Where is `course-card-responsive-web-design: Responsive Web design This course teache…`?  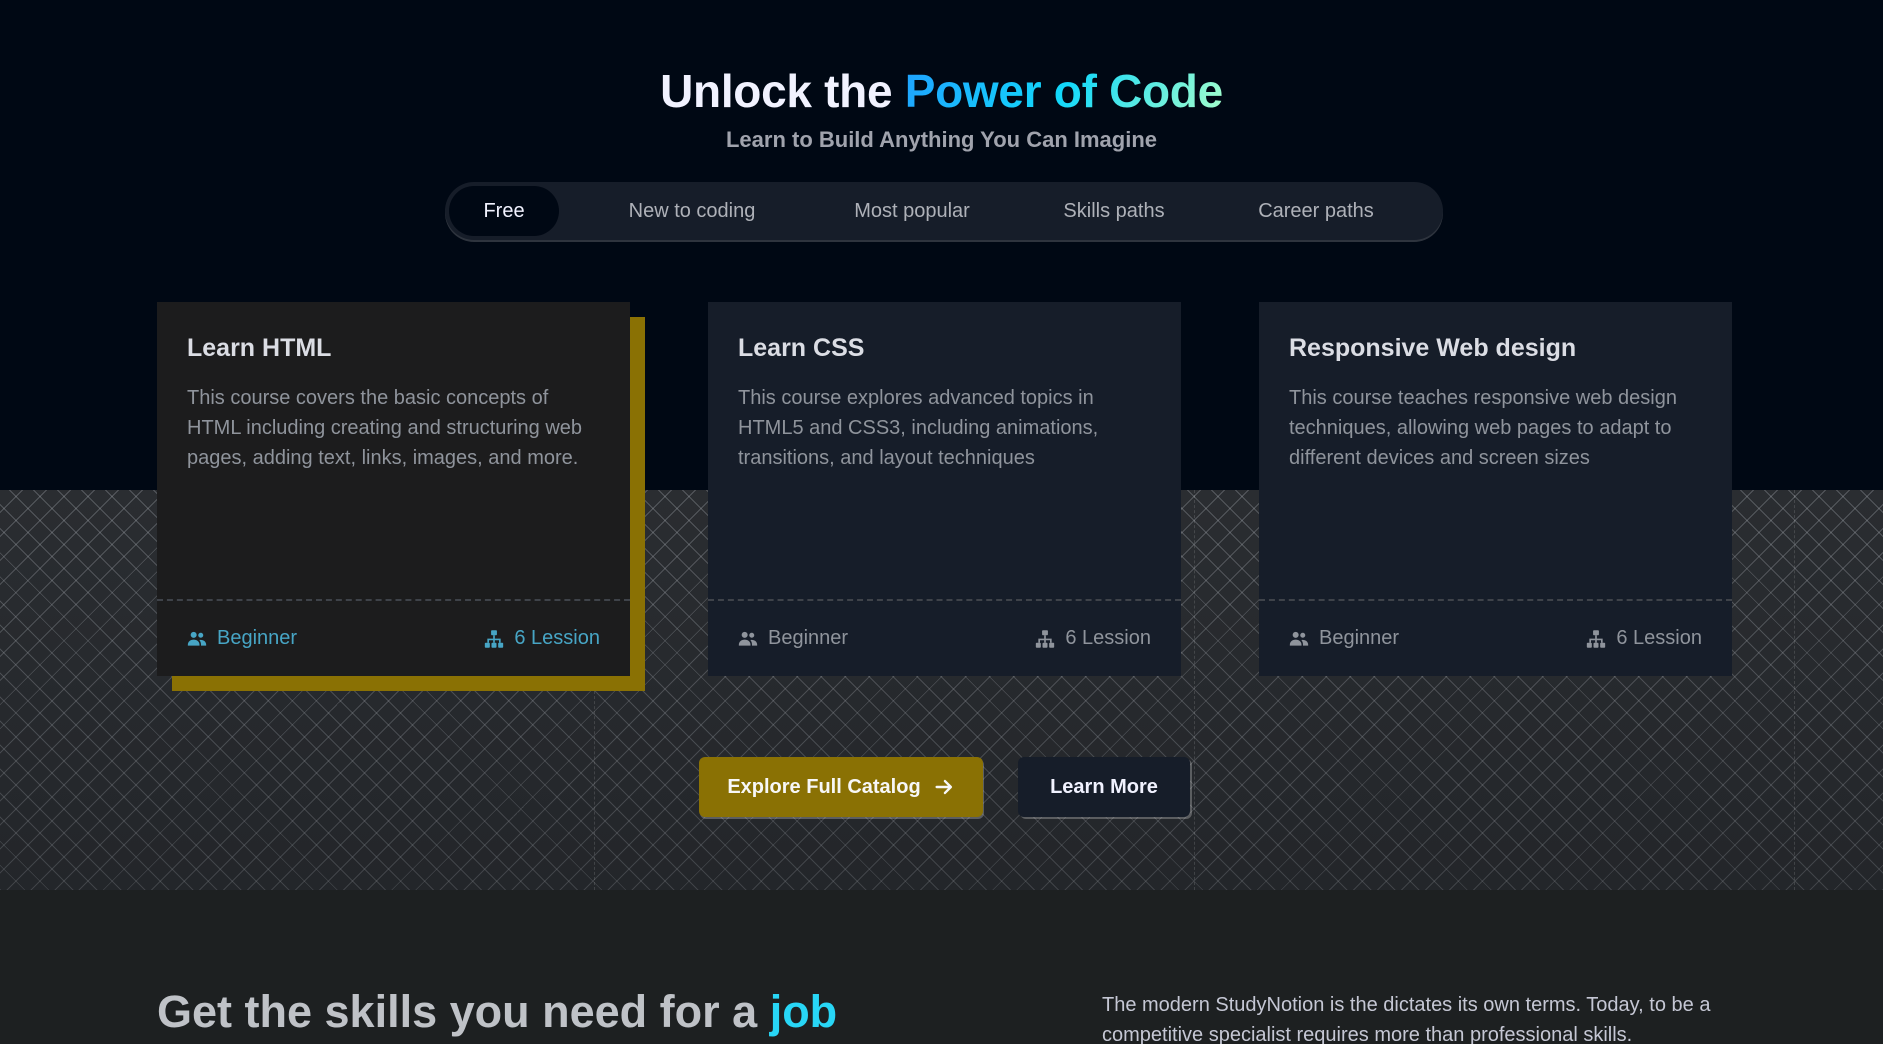
course-card-responsive-web-design: Responsive Web design This course teache… is located at coordinates (1495, 489).